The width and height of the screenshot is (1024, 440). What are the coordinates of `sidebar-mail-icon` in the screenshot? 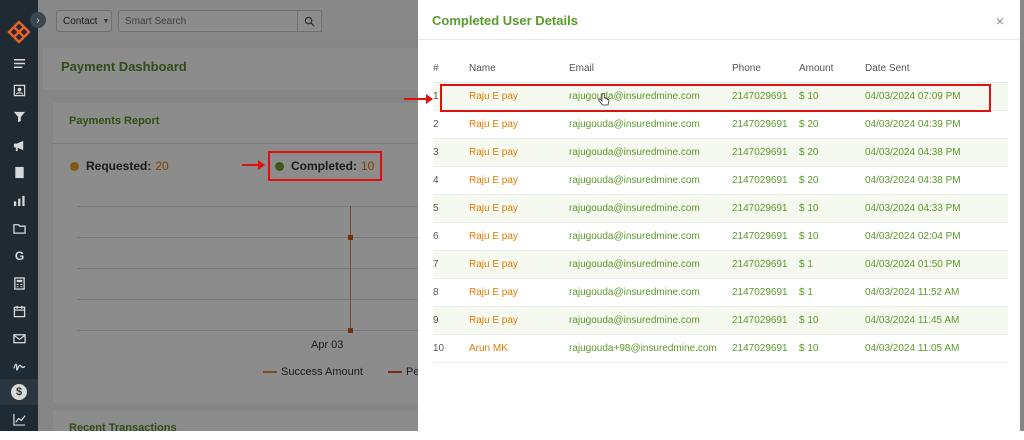 It's located at (19, 338).